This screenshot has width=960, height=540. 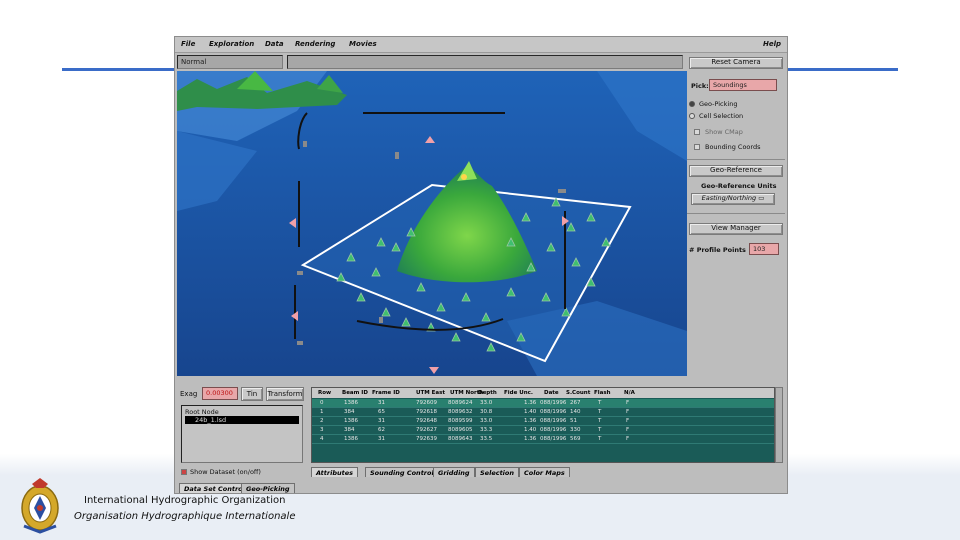 I want to click on col-header: Depth, so click(x=487, y=393).